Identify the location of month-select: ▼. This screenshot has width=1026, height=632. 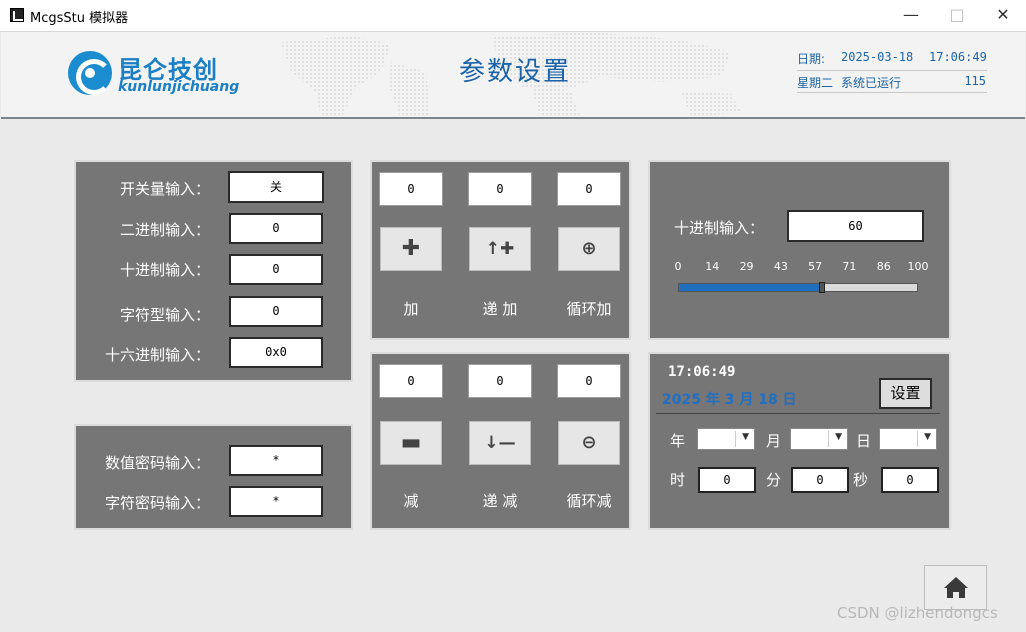
(819, 439).